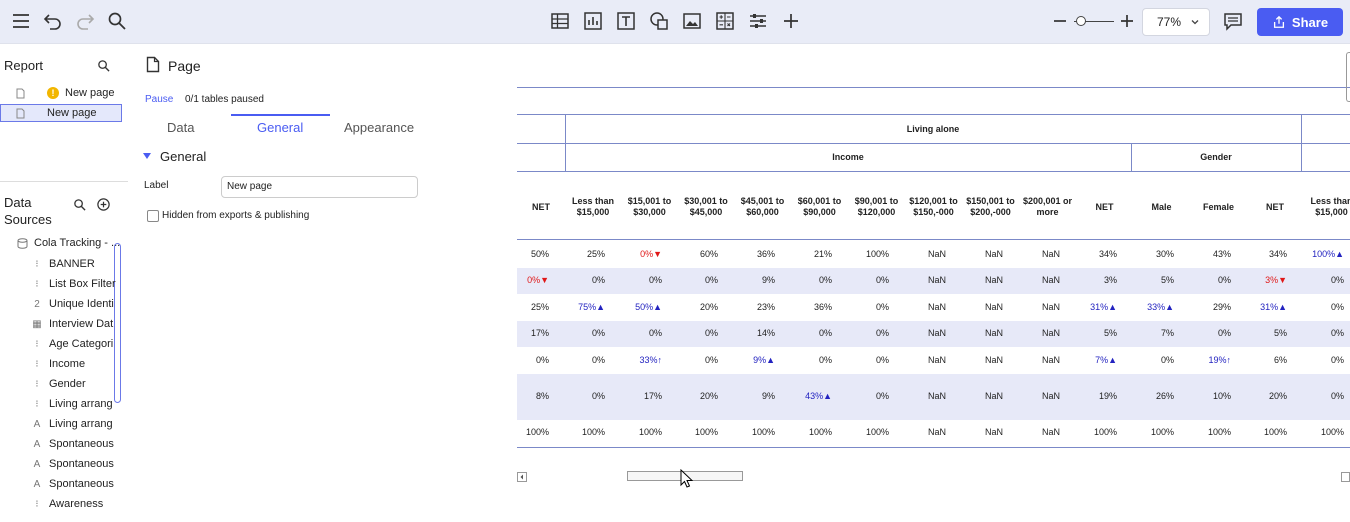 The image size is (1350, 522). What do you see at coordinates (692, 21) in the screenshot?
I see `image-icon` at bounding box center [692, 21].